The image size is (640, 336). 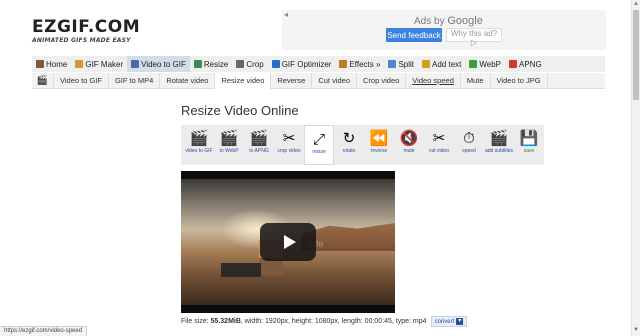 I want to click on tool-label: save, so click(x=529, y=151).